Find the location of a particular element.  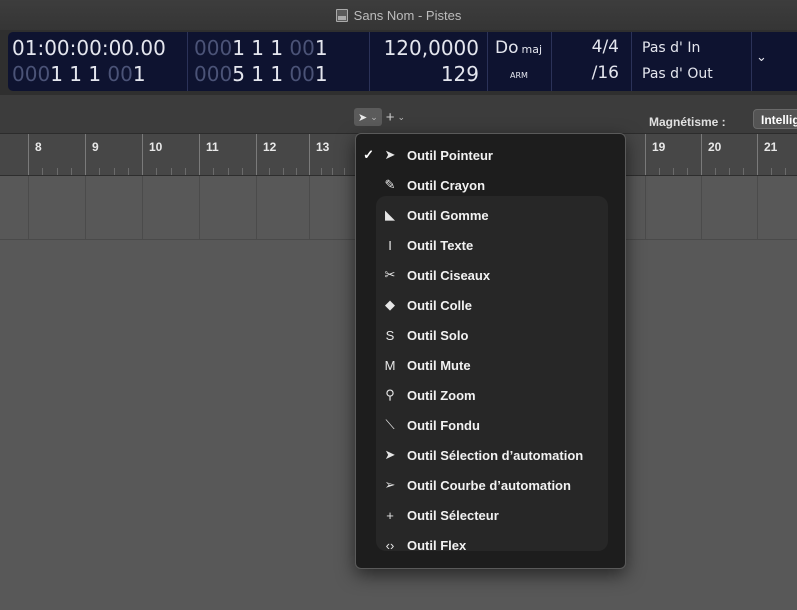

automation-select-icon: ➤ is located at coordinates (390, 454).